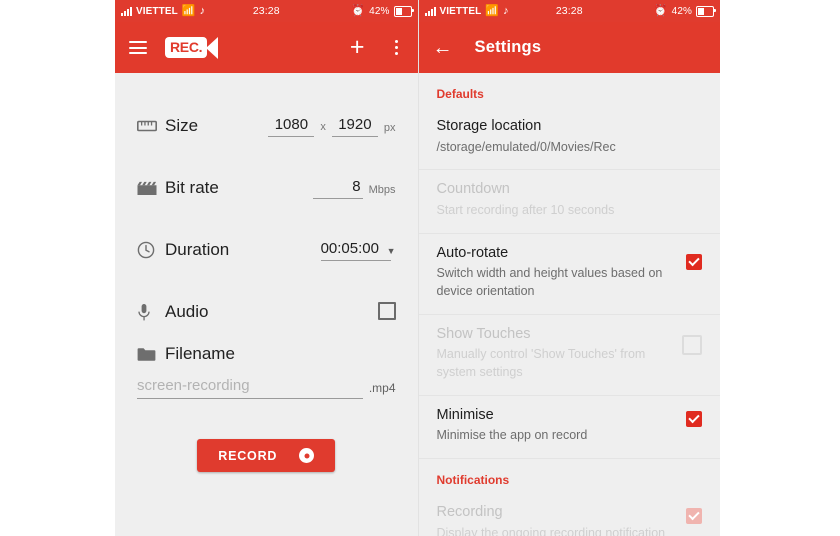 The image size is (840, 536). What do you see at coordinates (483, 333) in the screenshot?
I see `show-touches-title: Show Touches` at bounding box center [483, 333].